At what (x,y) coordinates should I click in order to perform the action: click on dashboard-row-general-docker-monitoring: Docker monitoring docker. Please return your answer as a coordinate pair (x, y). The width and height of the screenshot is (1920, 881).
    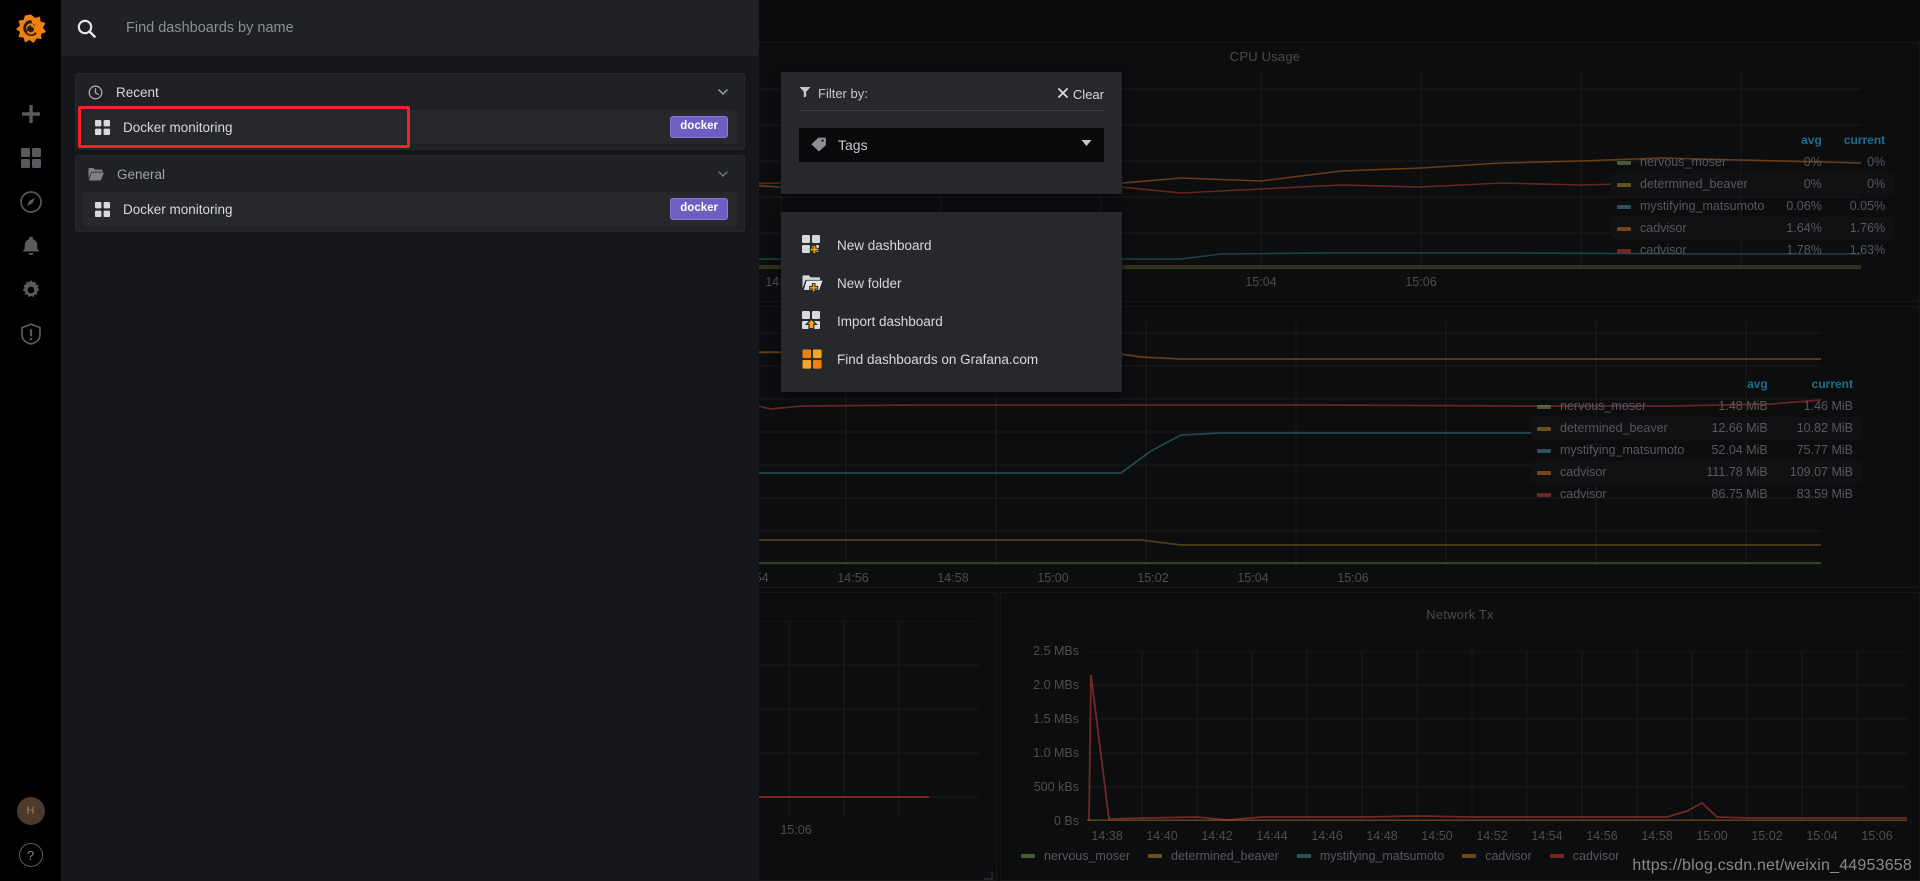
    Looking at the image, I should click on (410, 209).